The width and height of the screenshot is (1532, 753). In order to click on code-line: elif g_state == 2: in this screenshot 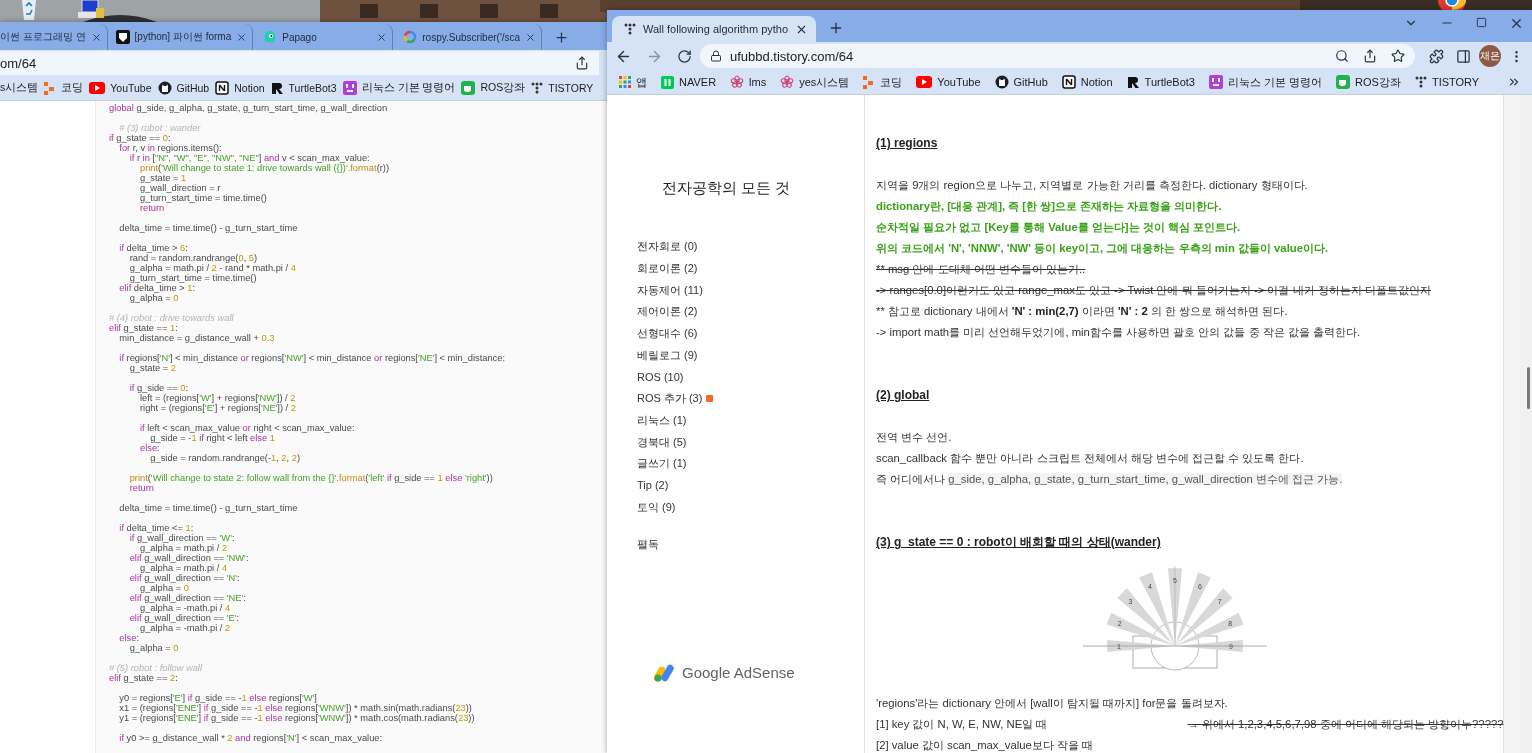, I will do `click(143, 678)`.